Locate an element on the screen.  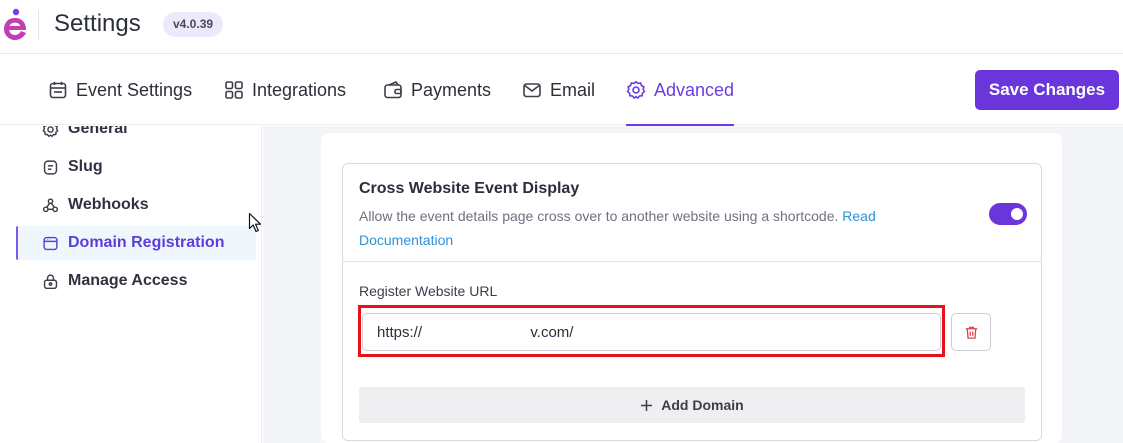
subnav-label: Webhooks is located at coordinates (108, 204).